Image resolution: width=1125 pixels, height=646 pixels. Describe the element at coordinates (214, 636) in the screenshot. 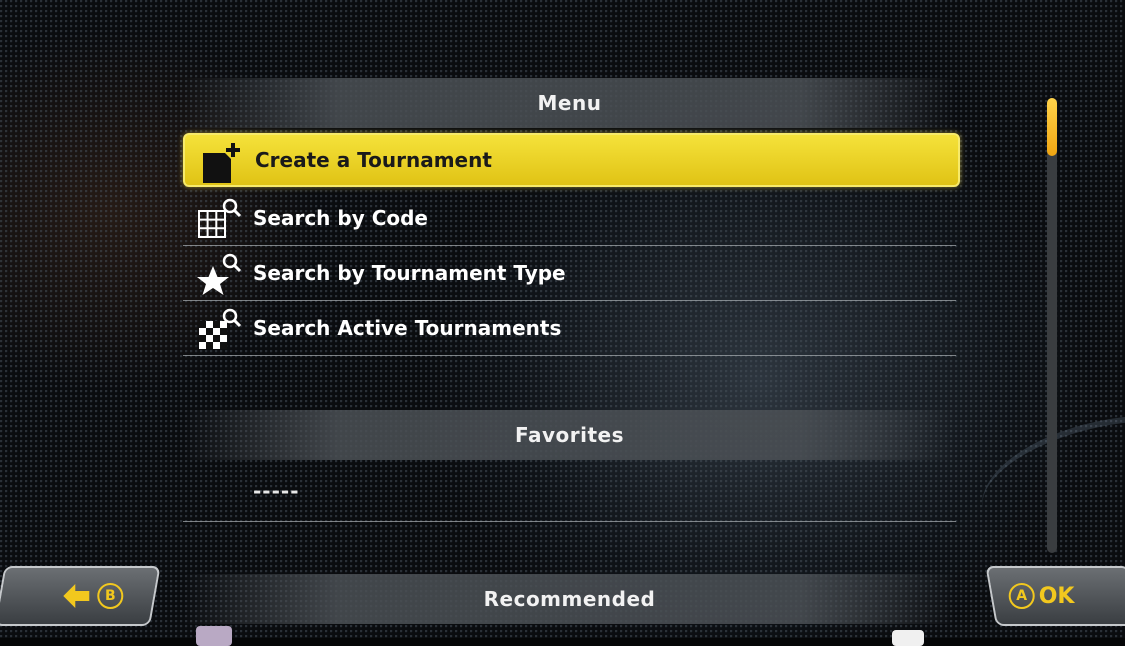

I see `recommended-item-icon` at that location.